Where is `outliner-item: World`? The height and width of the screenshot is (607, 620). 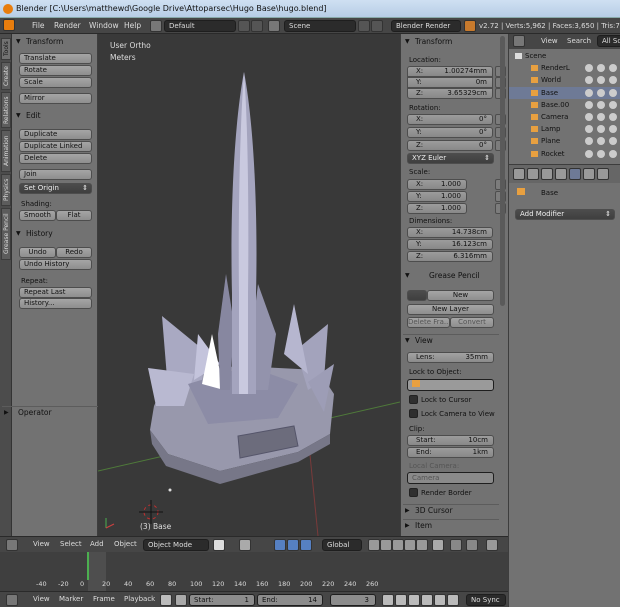 outliner-item: World is located at coordinates (564, 80).